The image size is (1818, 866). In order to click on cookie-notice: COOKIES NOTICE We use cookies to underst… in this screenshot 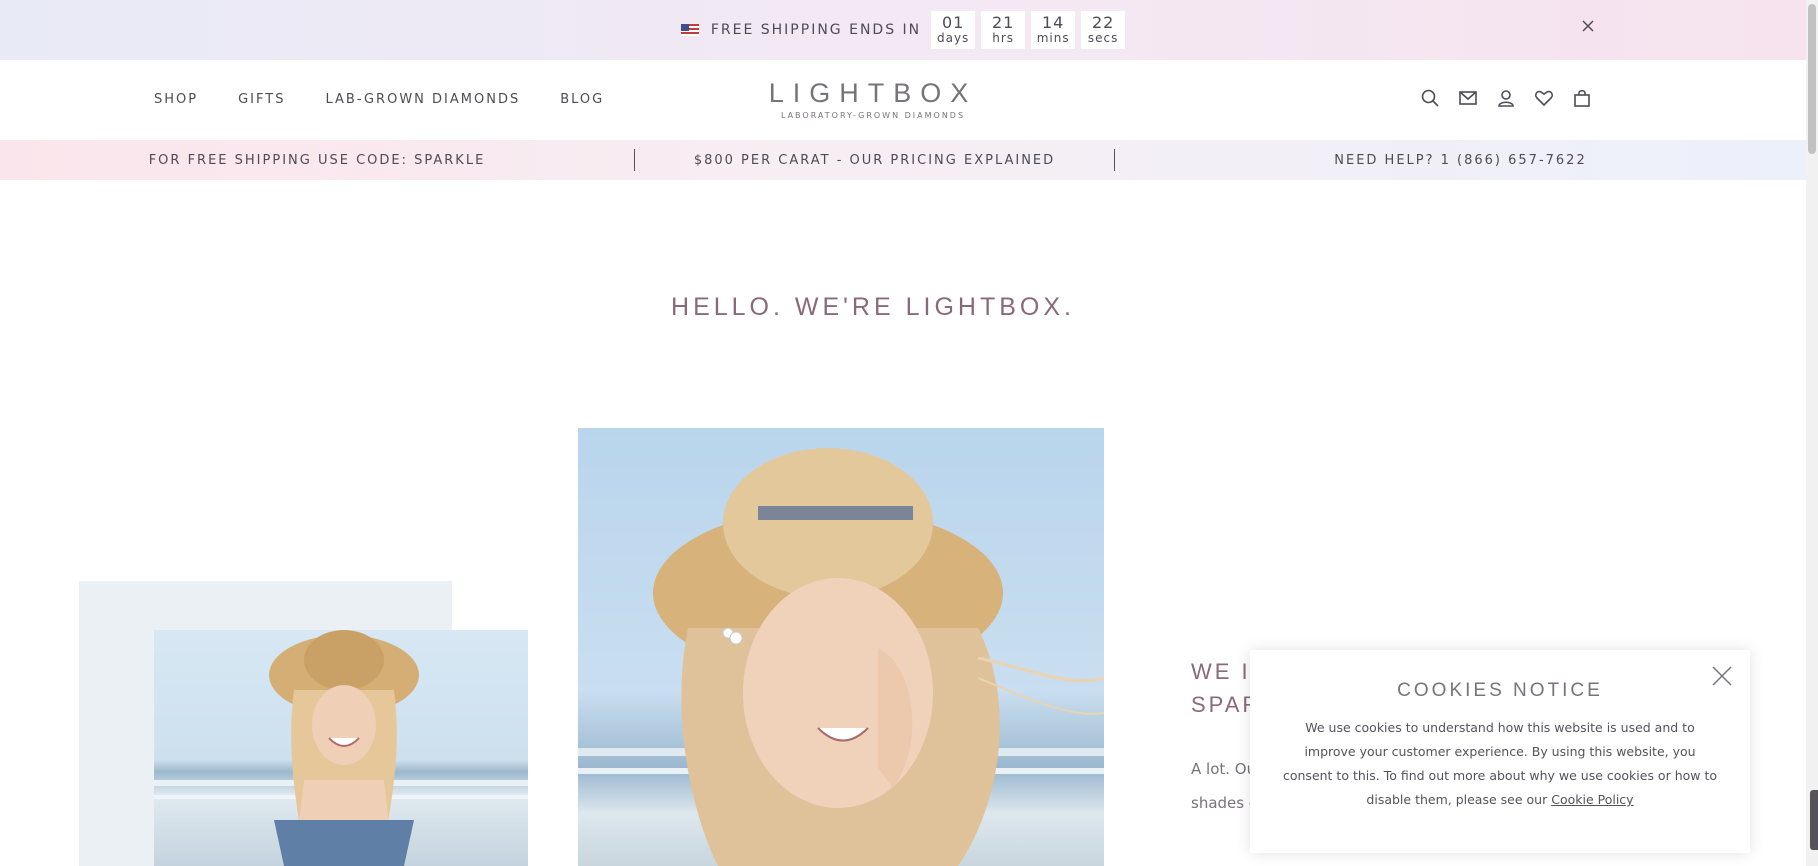, I will do `click(1500, 751)`.